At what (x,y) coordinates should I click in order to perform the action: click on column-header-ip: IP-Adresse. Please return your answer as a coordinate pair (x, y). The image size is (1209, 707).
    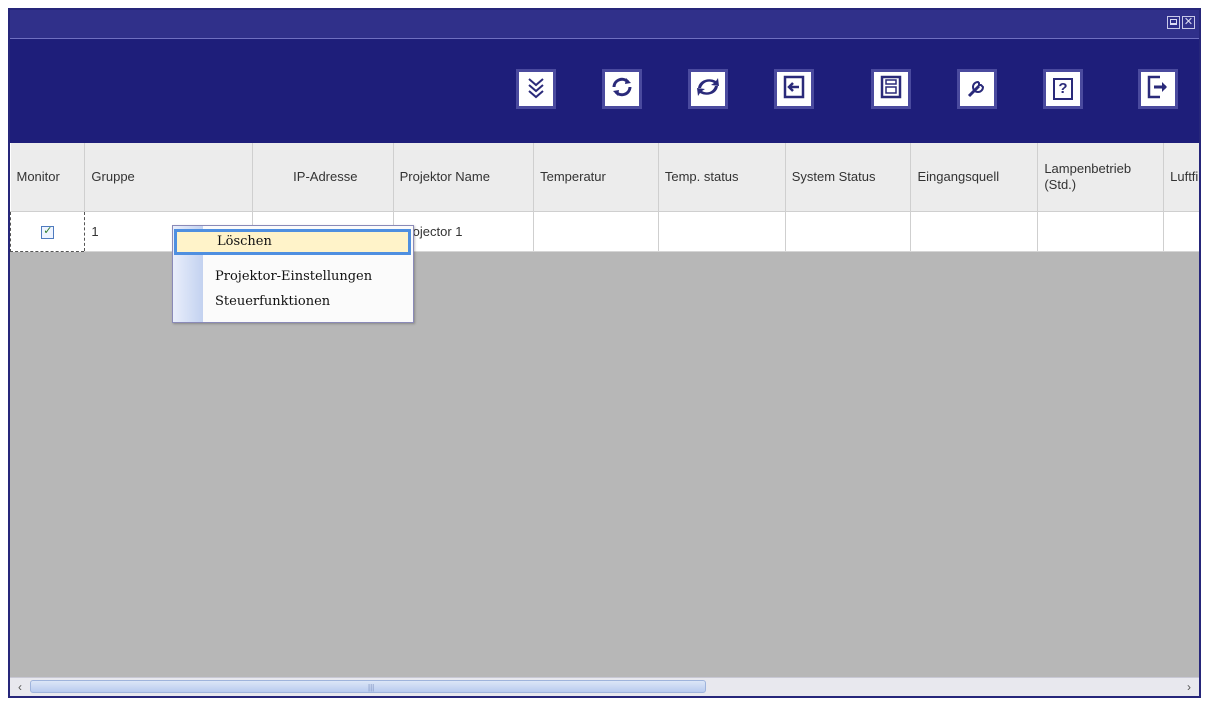
    Looking at the image, I should click on (323, 177).